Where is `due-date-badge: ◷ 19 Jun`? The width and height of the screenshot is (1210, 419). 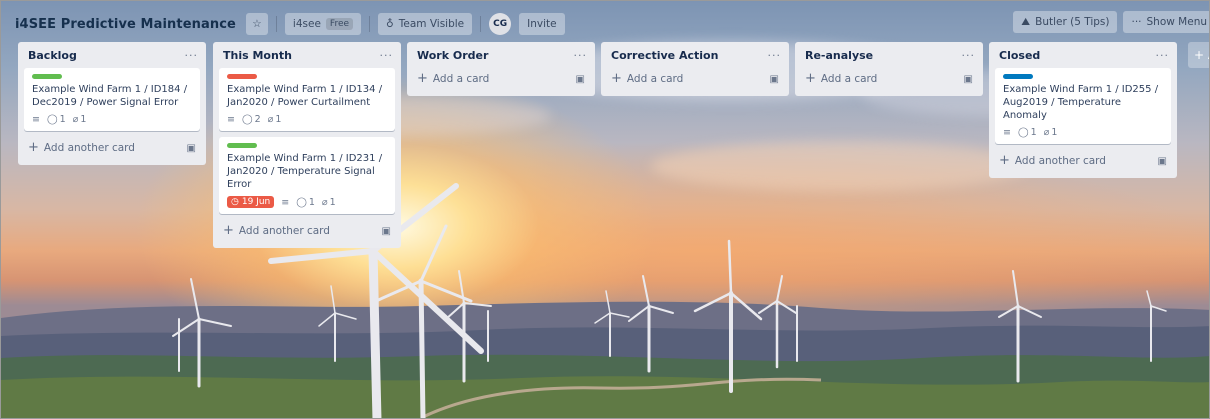
due-date-badge: ◷ 19 Jun is located at coordinates (251, 202).